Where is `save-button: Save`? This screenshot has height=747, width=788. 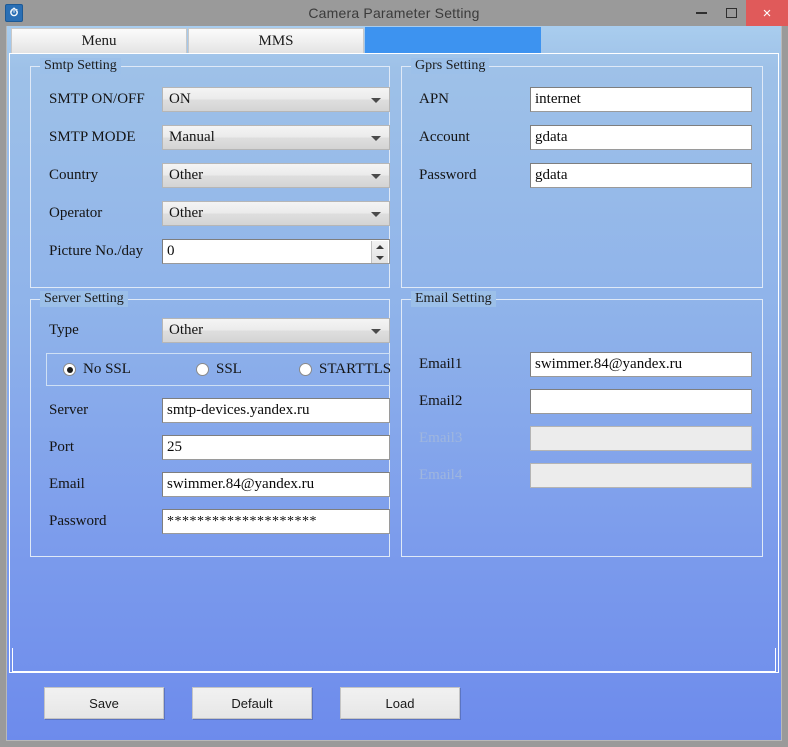
save-button: Save is located at coordinates (104, 703).